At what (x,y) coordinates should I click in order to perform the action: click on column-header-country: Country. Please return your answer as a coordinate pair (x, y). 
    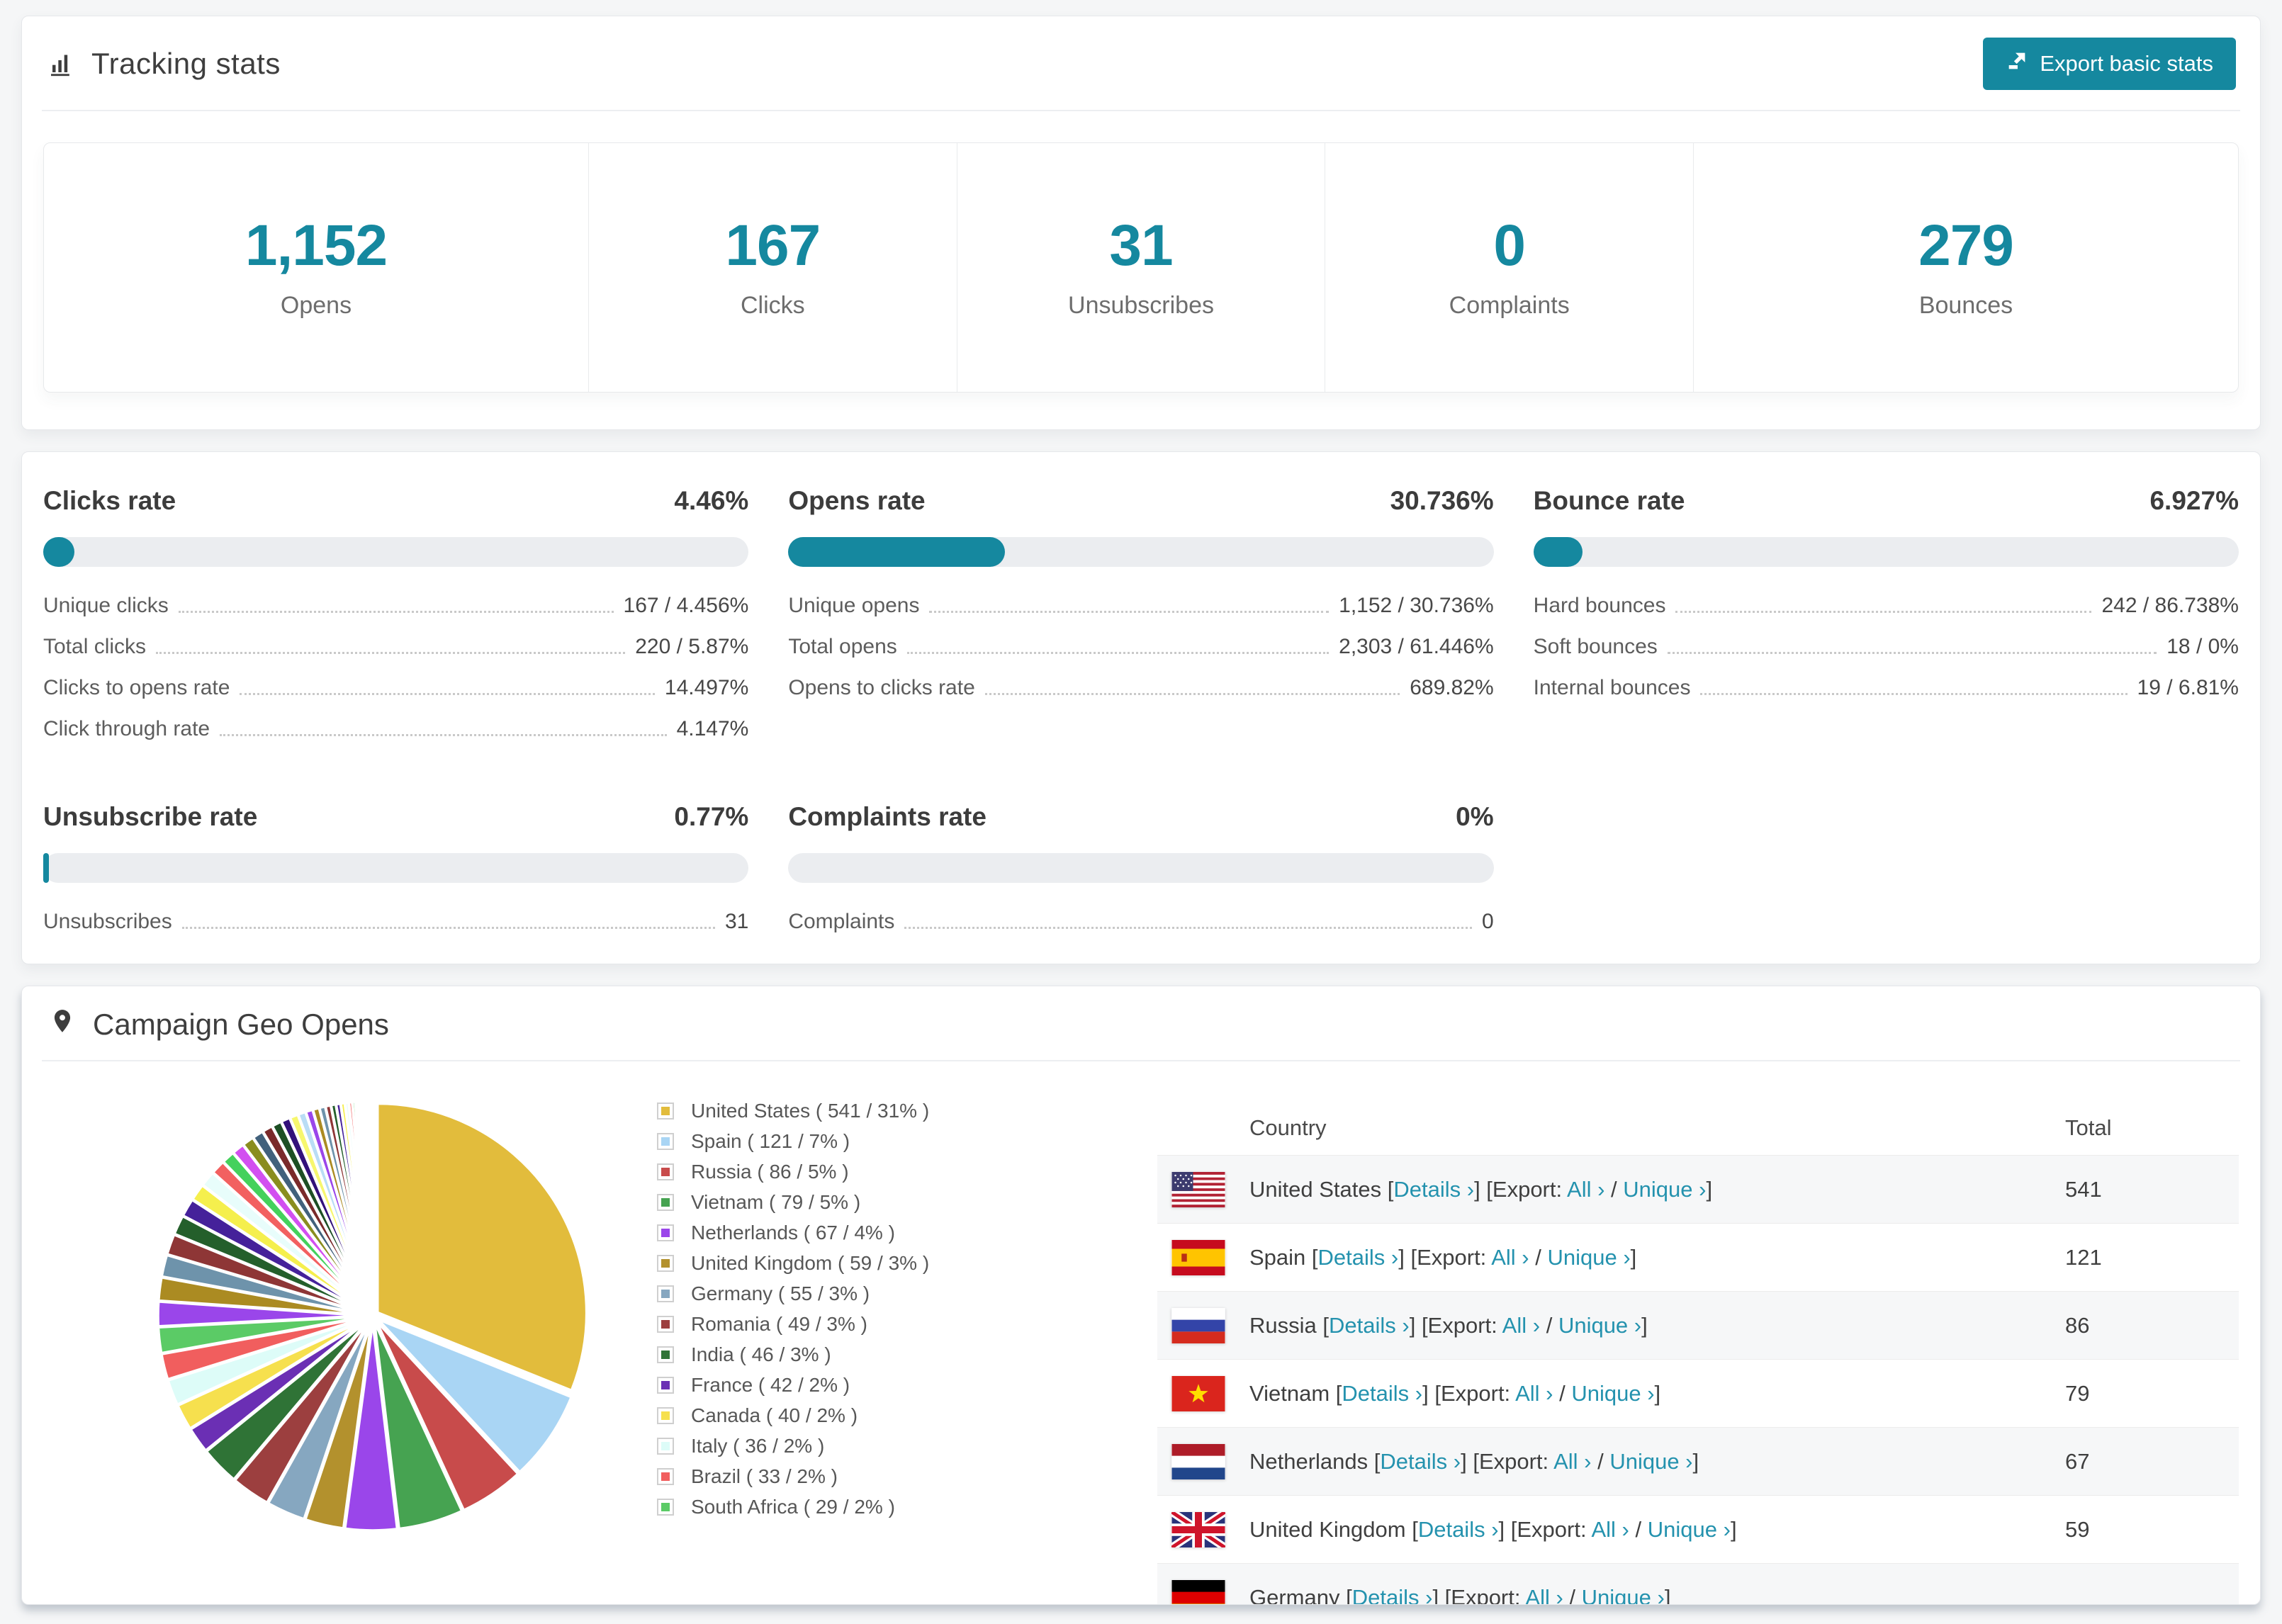
    Looking at the image, I should click on (1288, 1127).